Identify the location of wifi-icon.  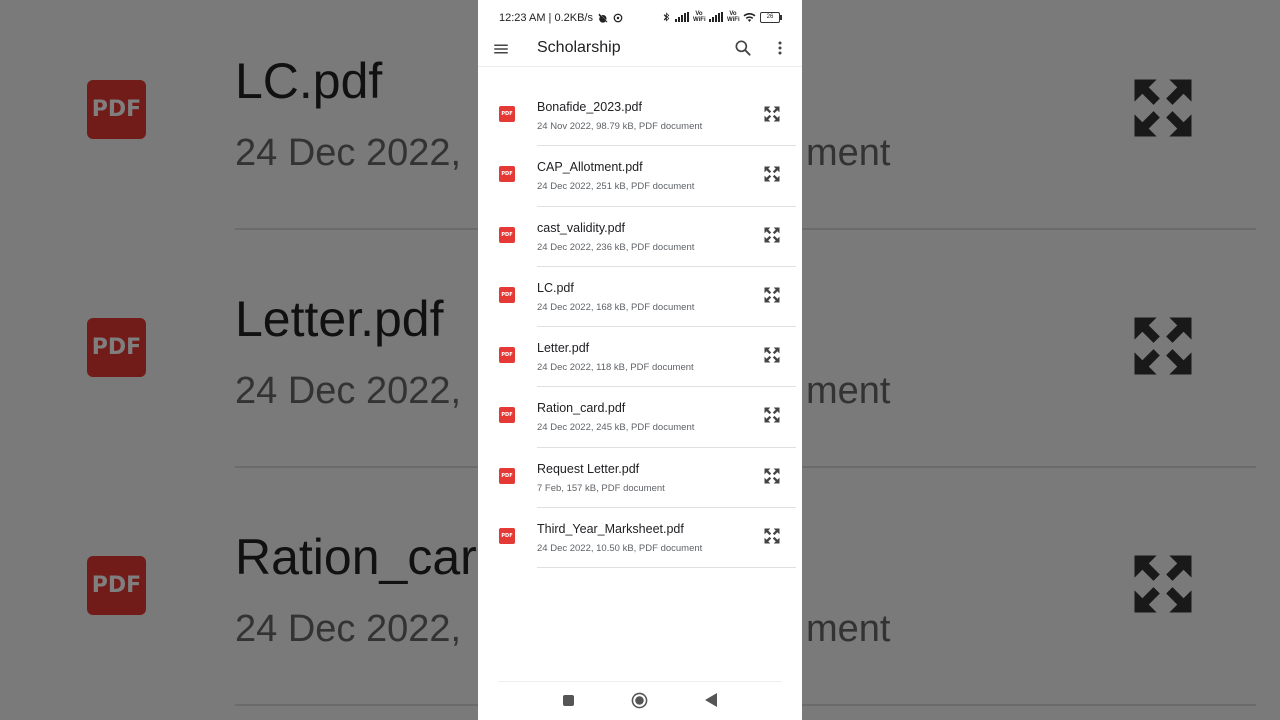
(749, 17).